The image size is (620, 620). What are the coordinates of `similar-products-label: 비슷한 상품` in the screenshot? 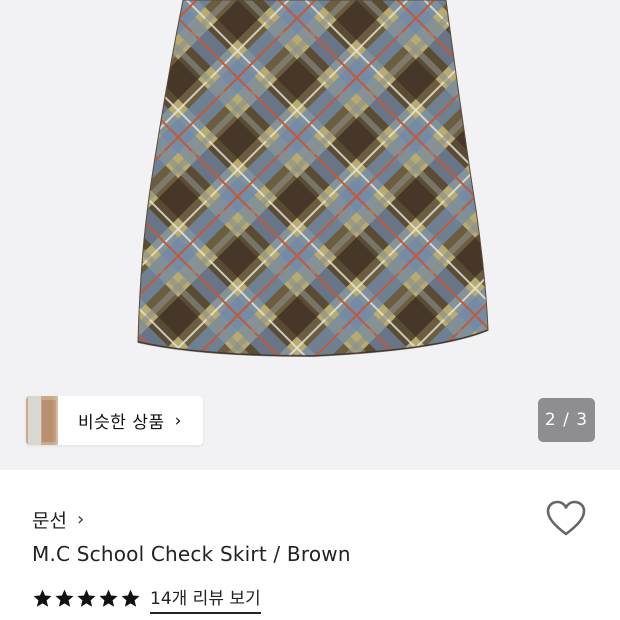 It's located at (121, 423).